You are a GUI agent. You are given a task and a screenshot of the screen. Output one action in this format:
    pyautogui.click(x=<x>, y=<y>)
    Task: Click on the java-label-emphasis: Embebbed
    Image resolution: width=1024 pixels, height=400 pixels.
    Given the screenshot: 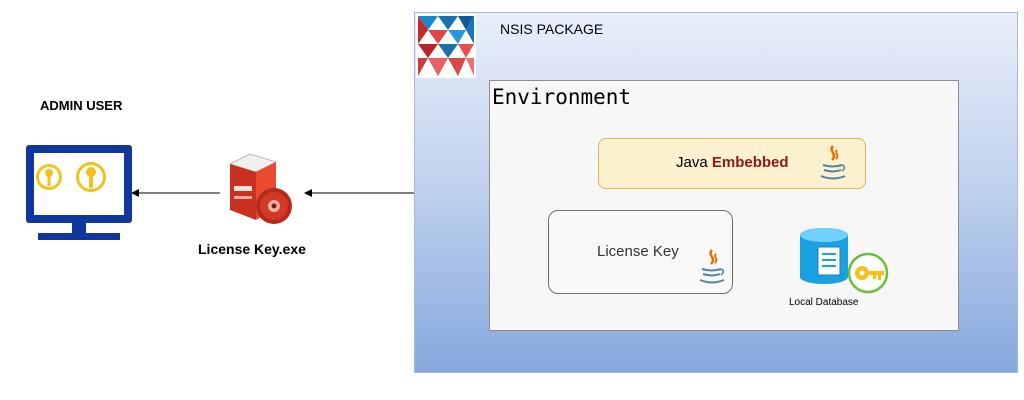 What is the action you would take?
    pyautogui.click(x=750, y=162)
    